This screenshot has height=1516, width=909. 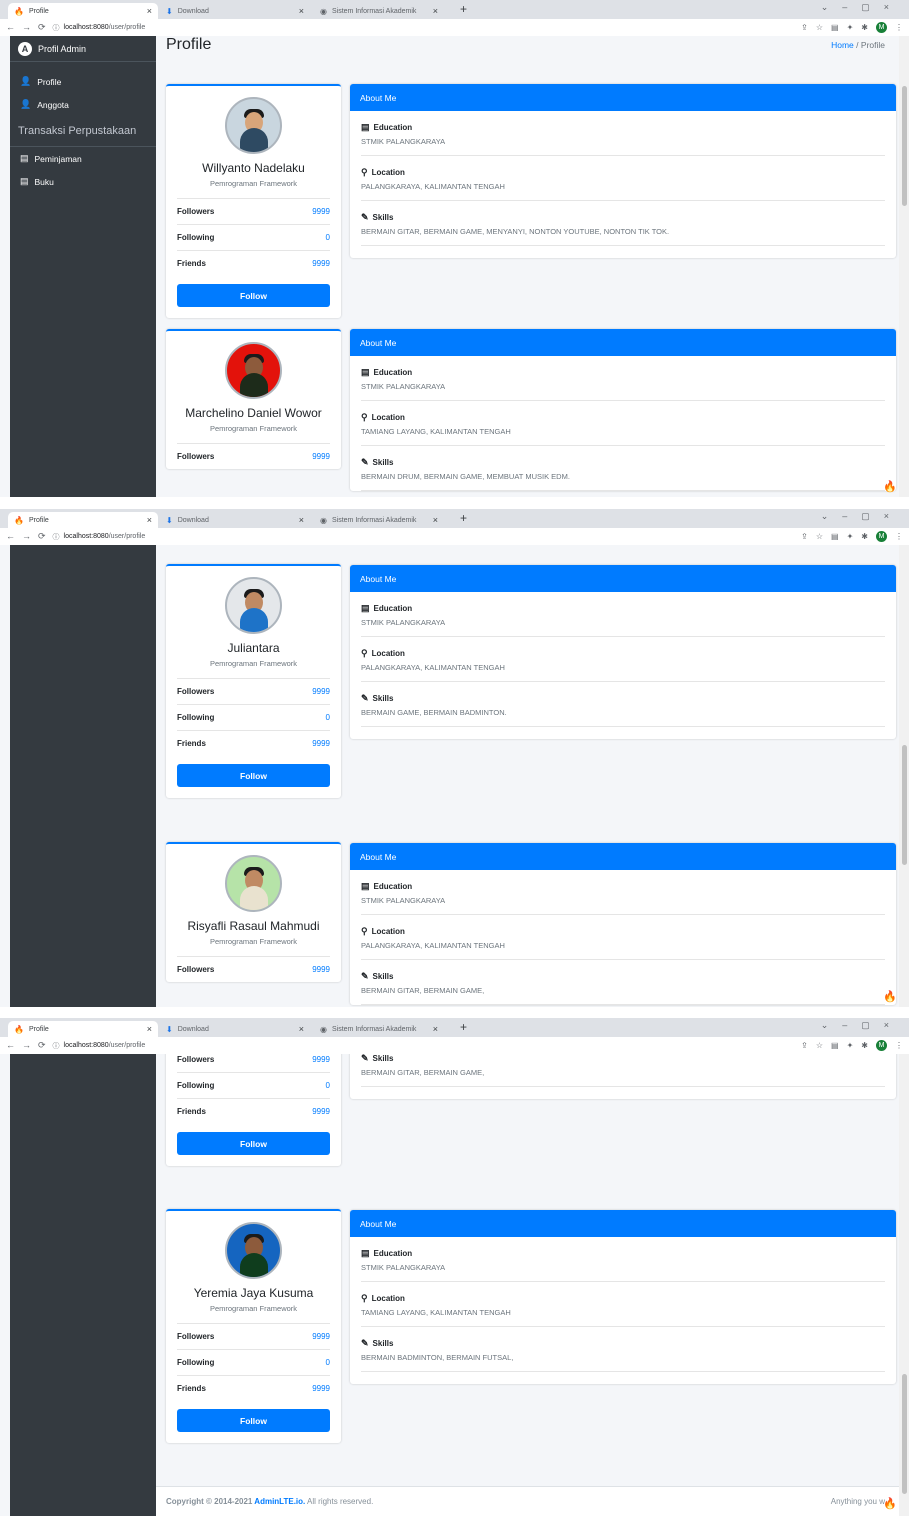 I want to click on sidebar-item-profile: 👤 Profile, so click(x=83, y=81).